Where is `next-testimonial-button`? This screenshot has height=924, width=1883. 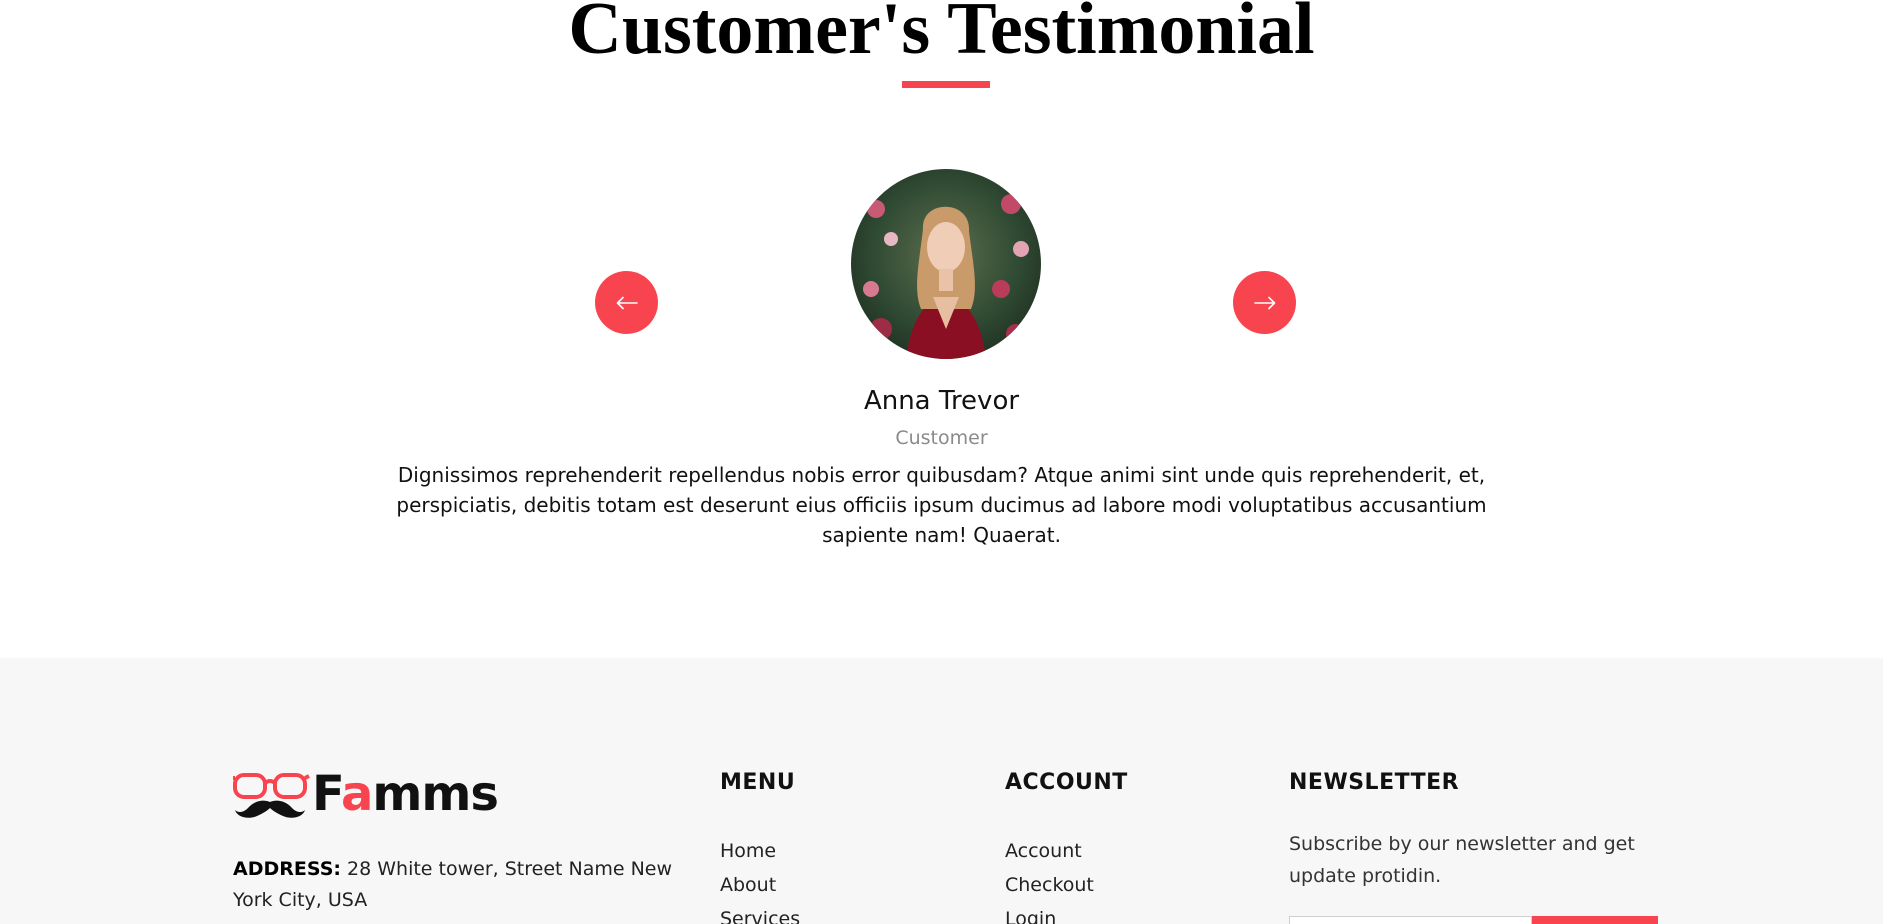 next-testimonial-button is located at coordinates (1264, 302).